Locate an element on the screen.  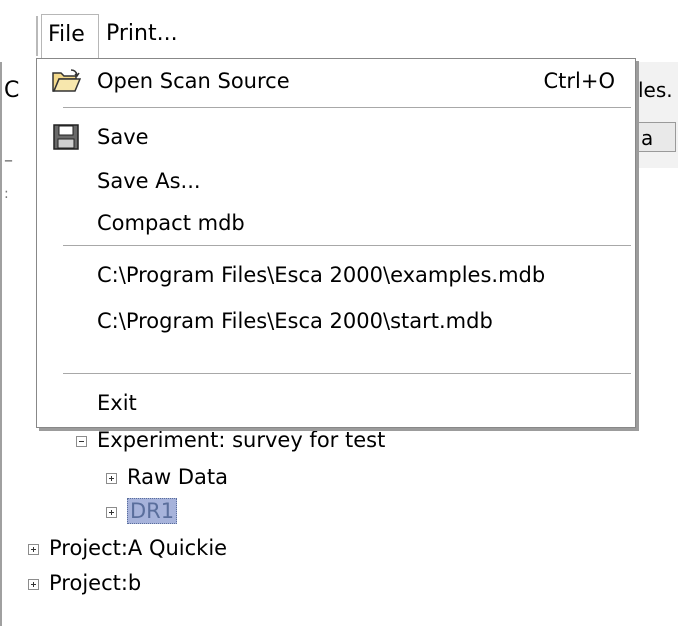
menubar-grip is located at coordinates (37, 36).